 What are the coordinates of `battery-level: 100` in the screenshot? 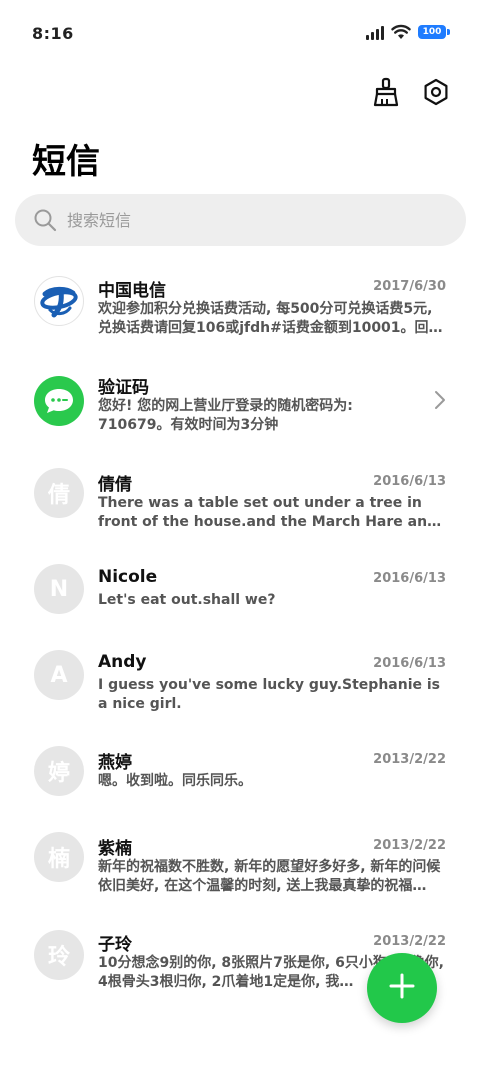 It's located at (432, 32).